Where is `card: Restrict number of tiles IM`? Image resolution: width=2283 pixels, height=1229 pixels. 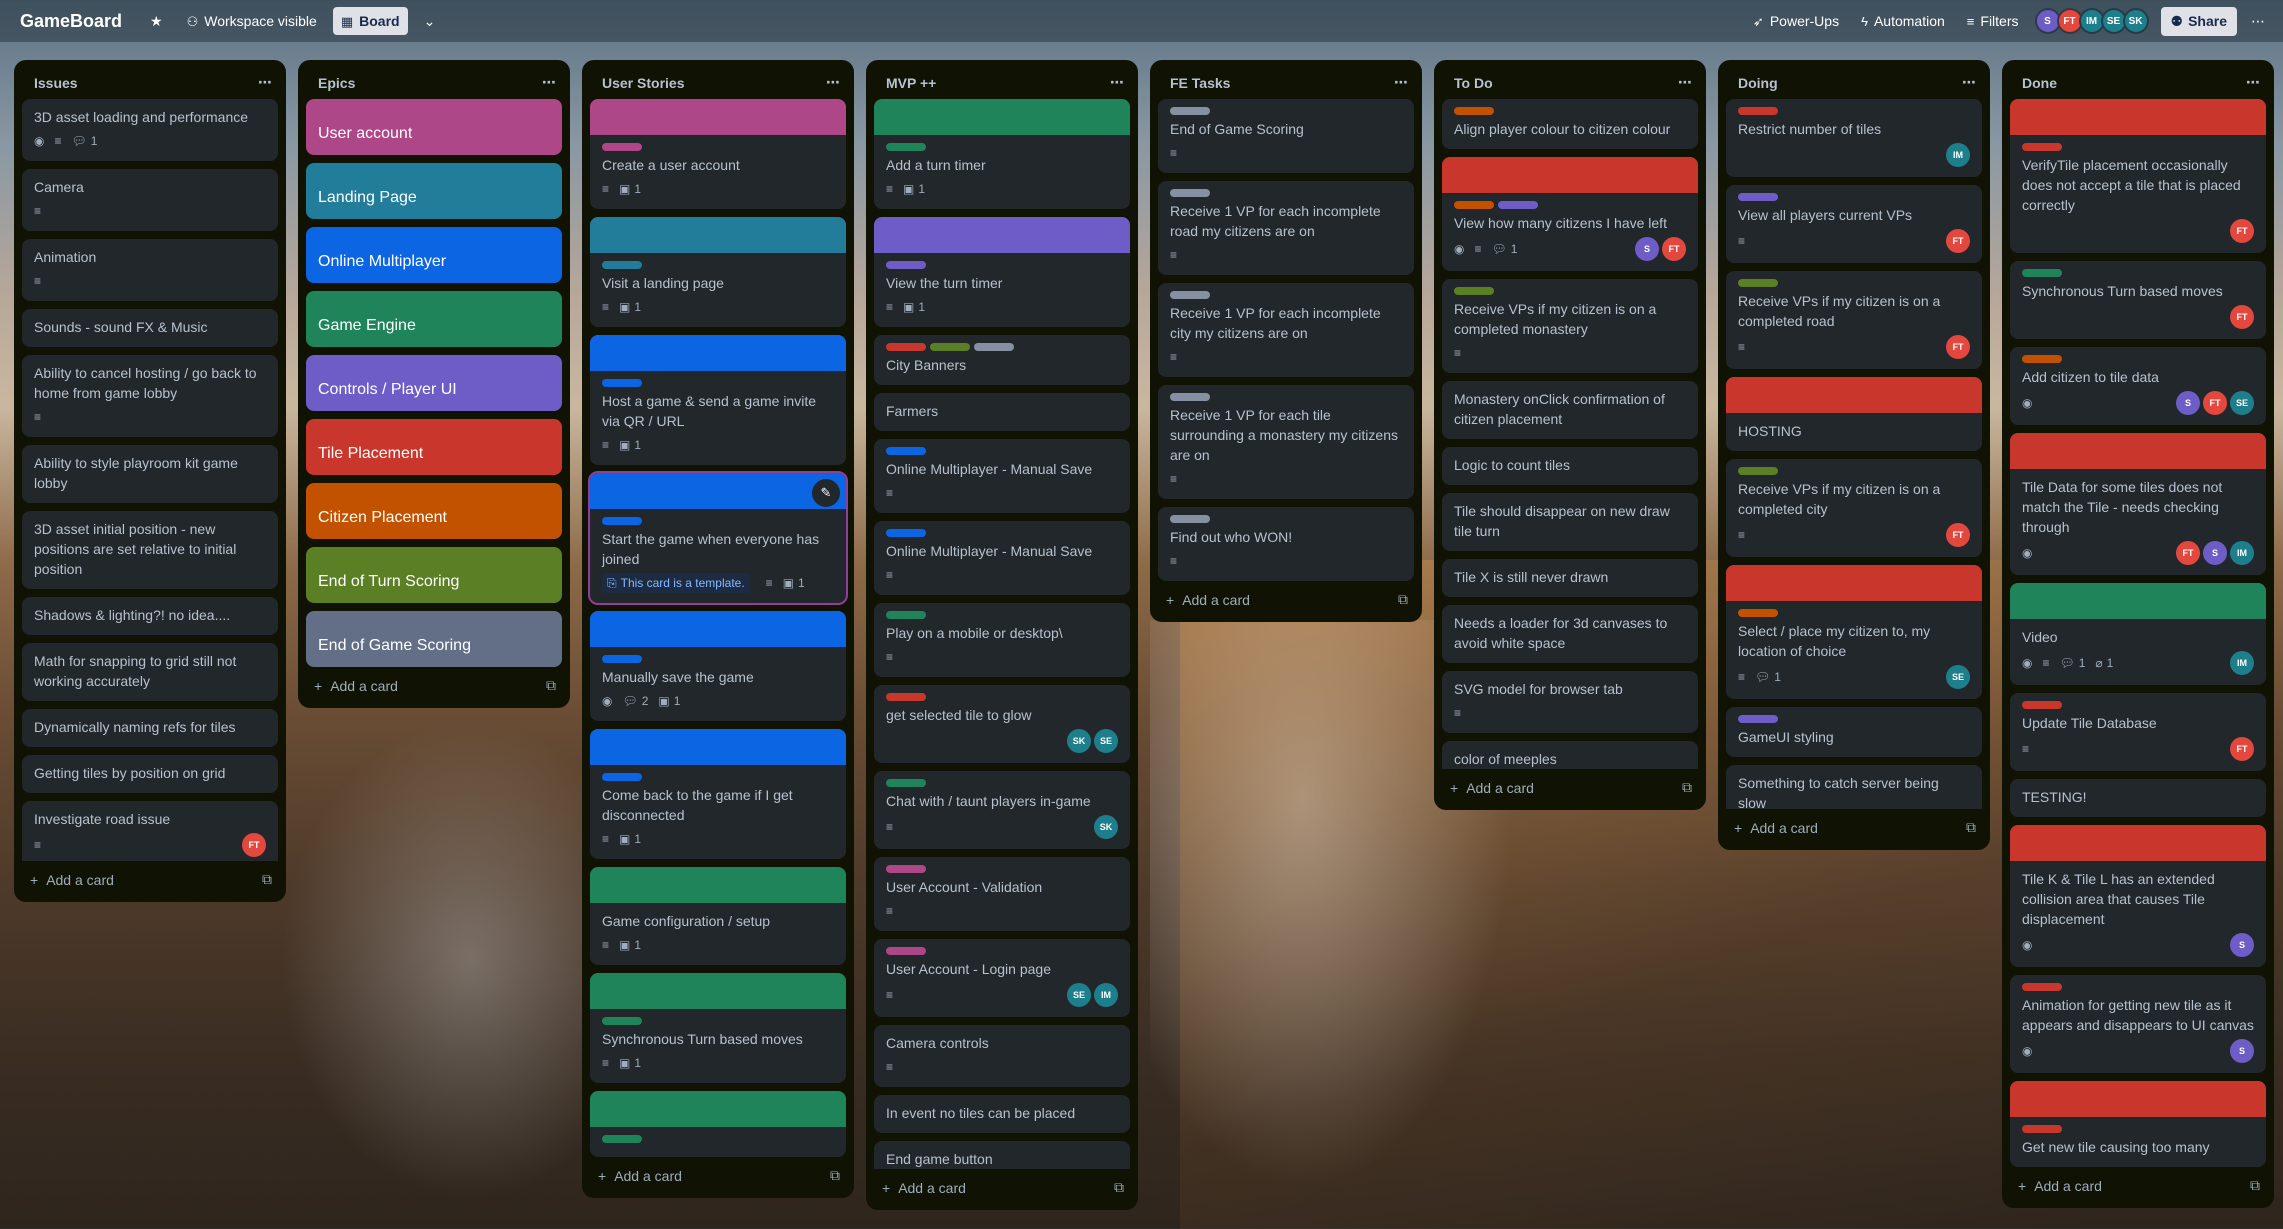 card: Restrict number of tiles IM is located at coordinates (1854, 138).